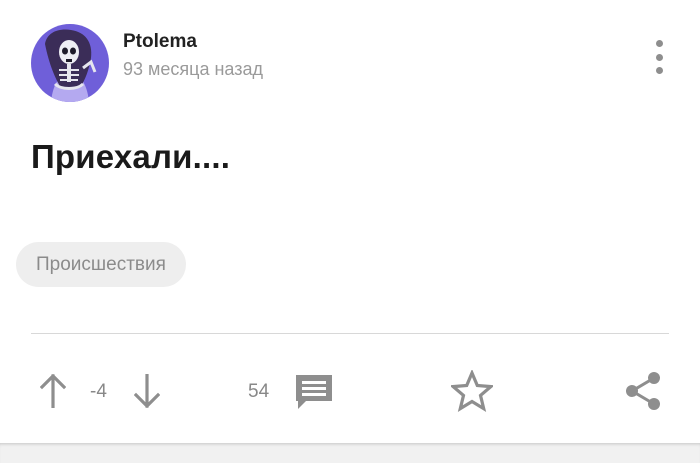 The height and width of the screenshot is (463, 700). What do you see at coordinates (350, 333) in the screenshot?
I see `divider` at bounding box center [350, 333].